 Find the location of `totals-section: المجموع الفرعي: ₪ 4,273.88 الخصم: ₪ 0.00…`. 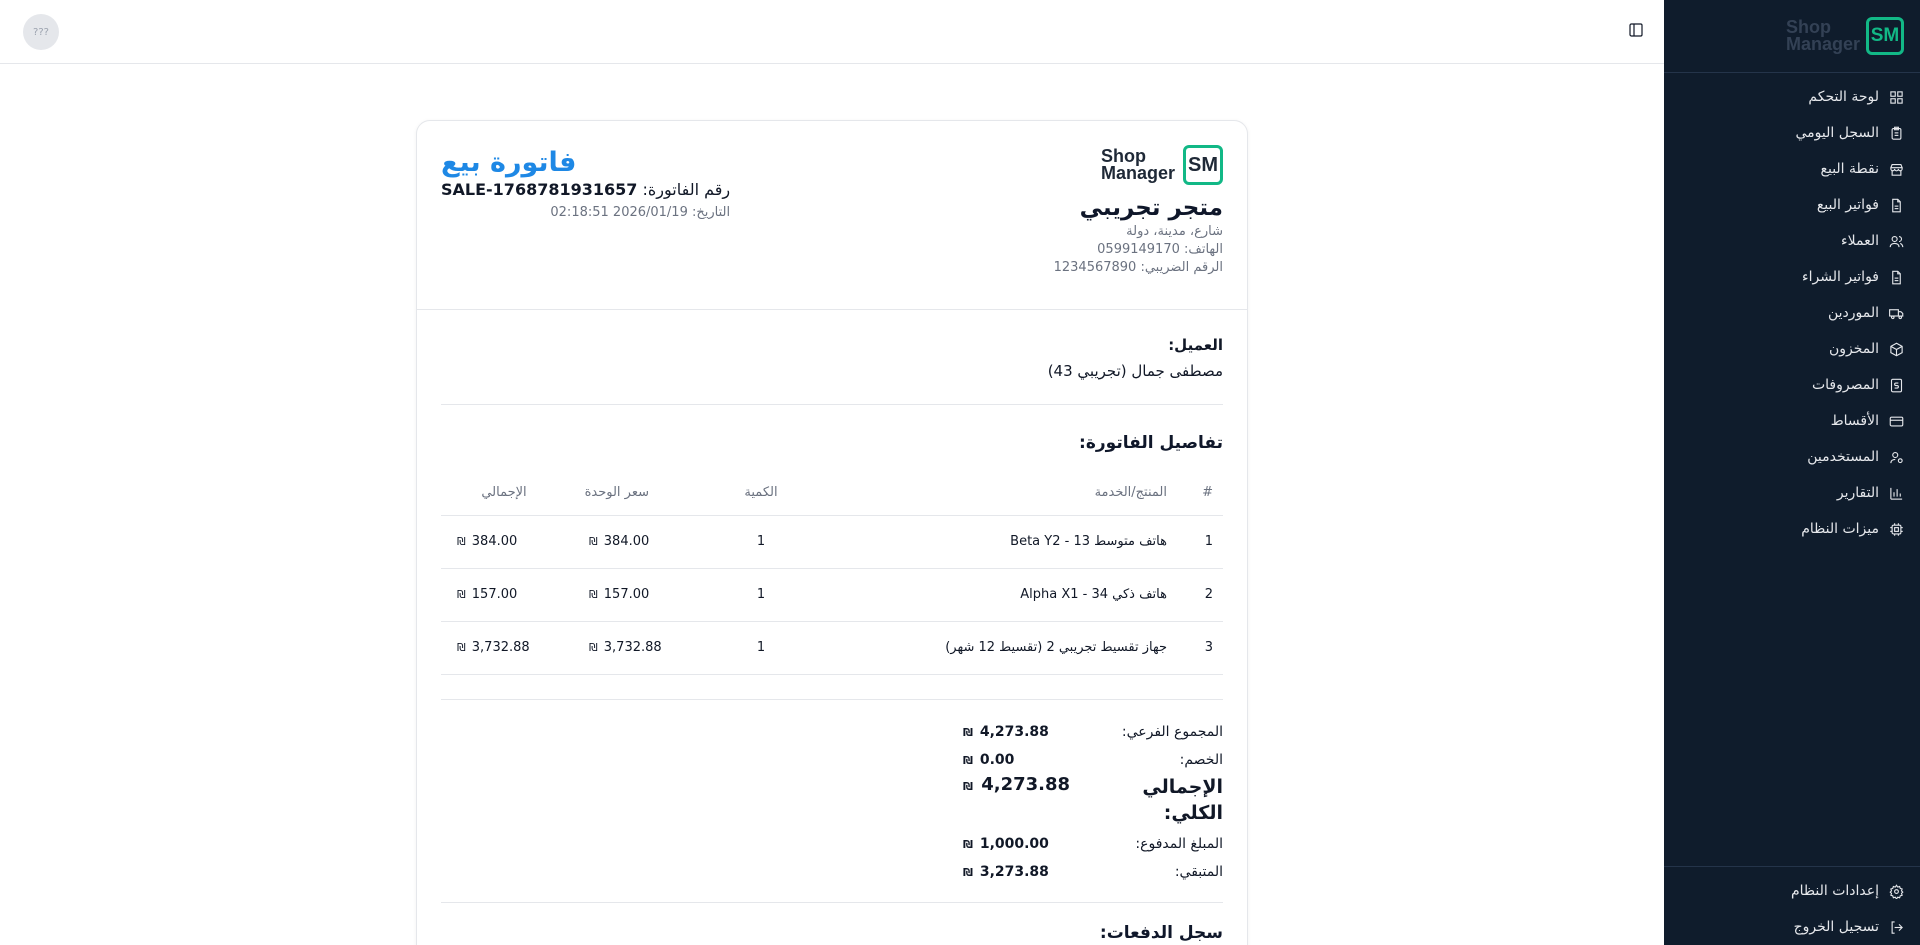

totals-section: المجموع الفرعي: ₪ 4,273.88 الخصم: ₪ 0.00… is located at coordinates (832, 800).